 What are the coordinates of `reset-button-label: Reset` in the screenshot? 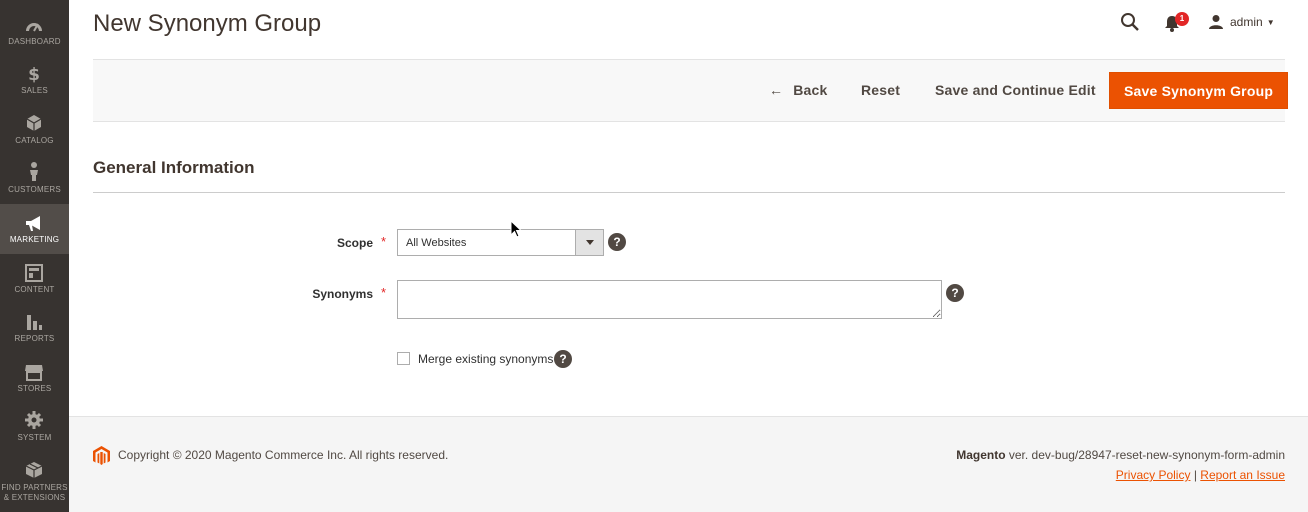 It's located at (881, 90).